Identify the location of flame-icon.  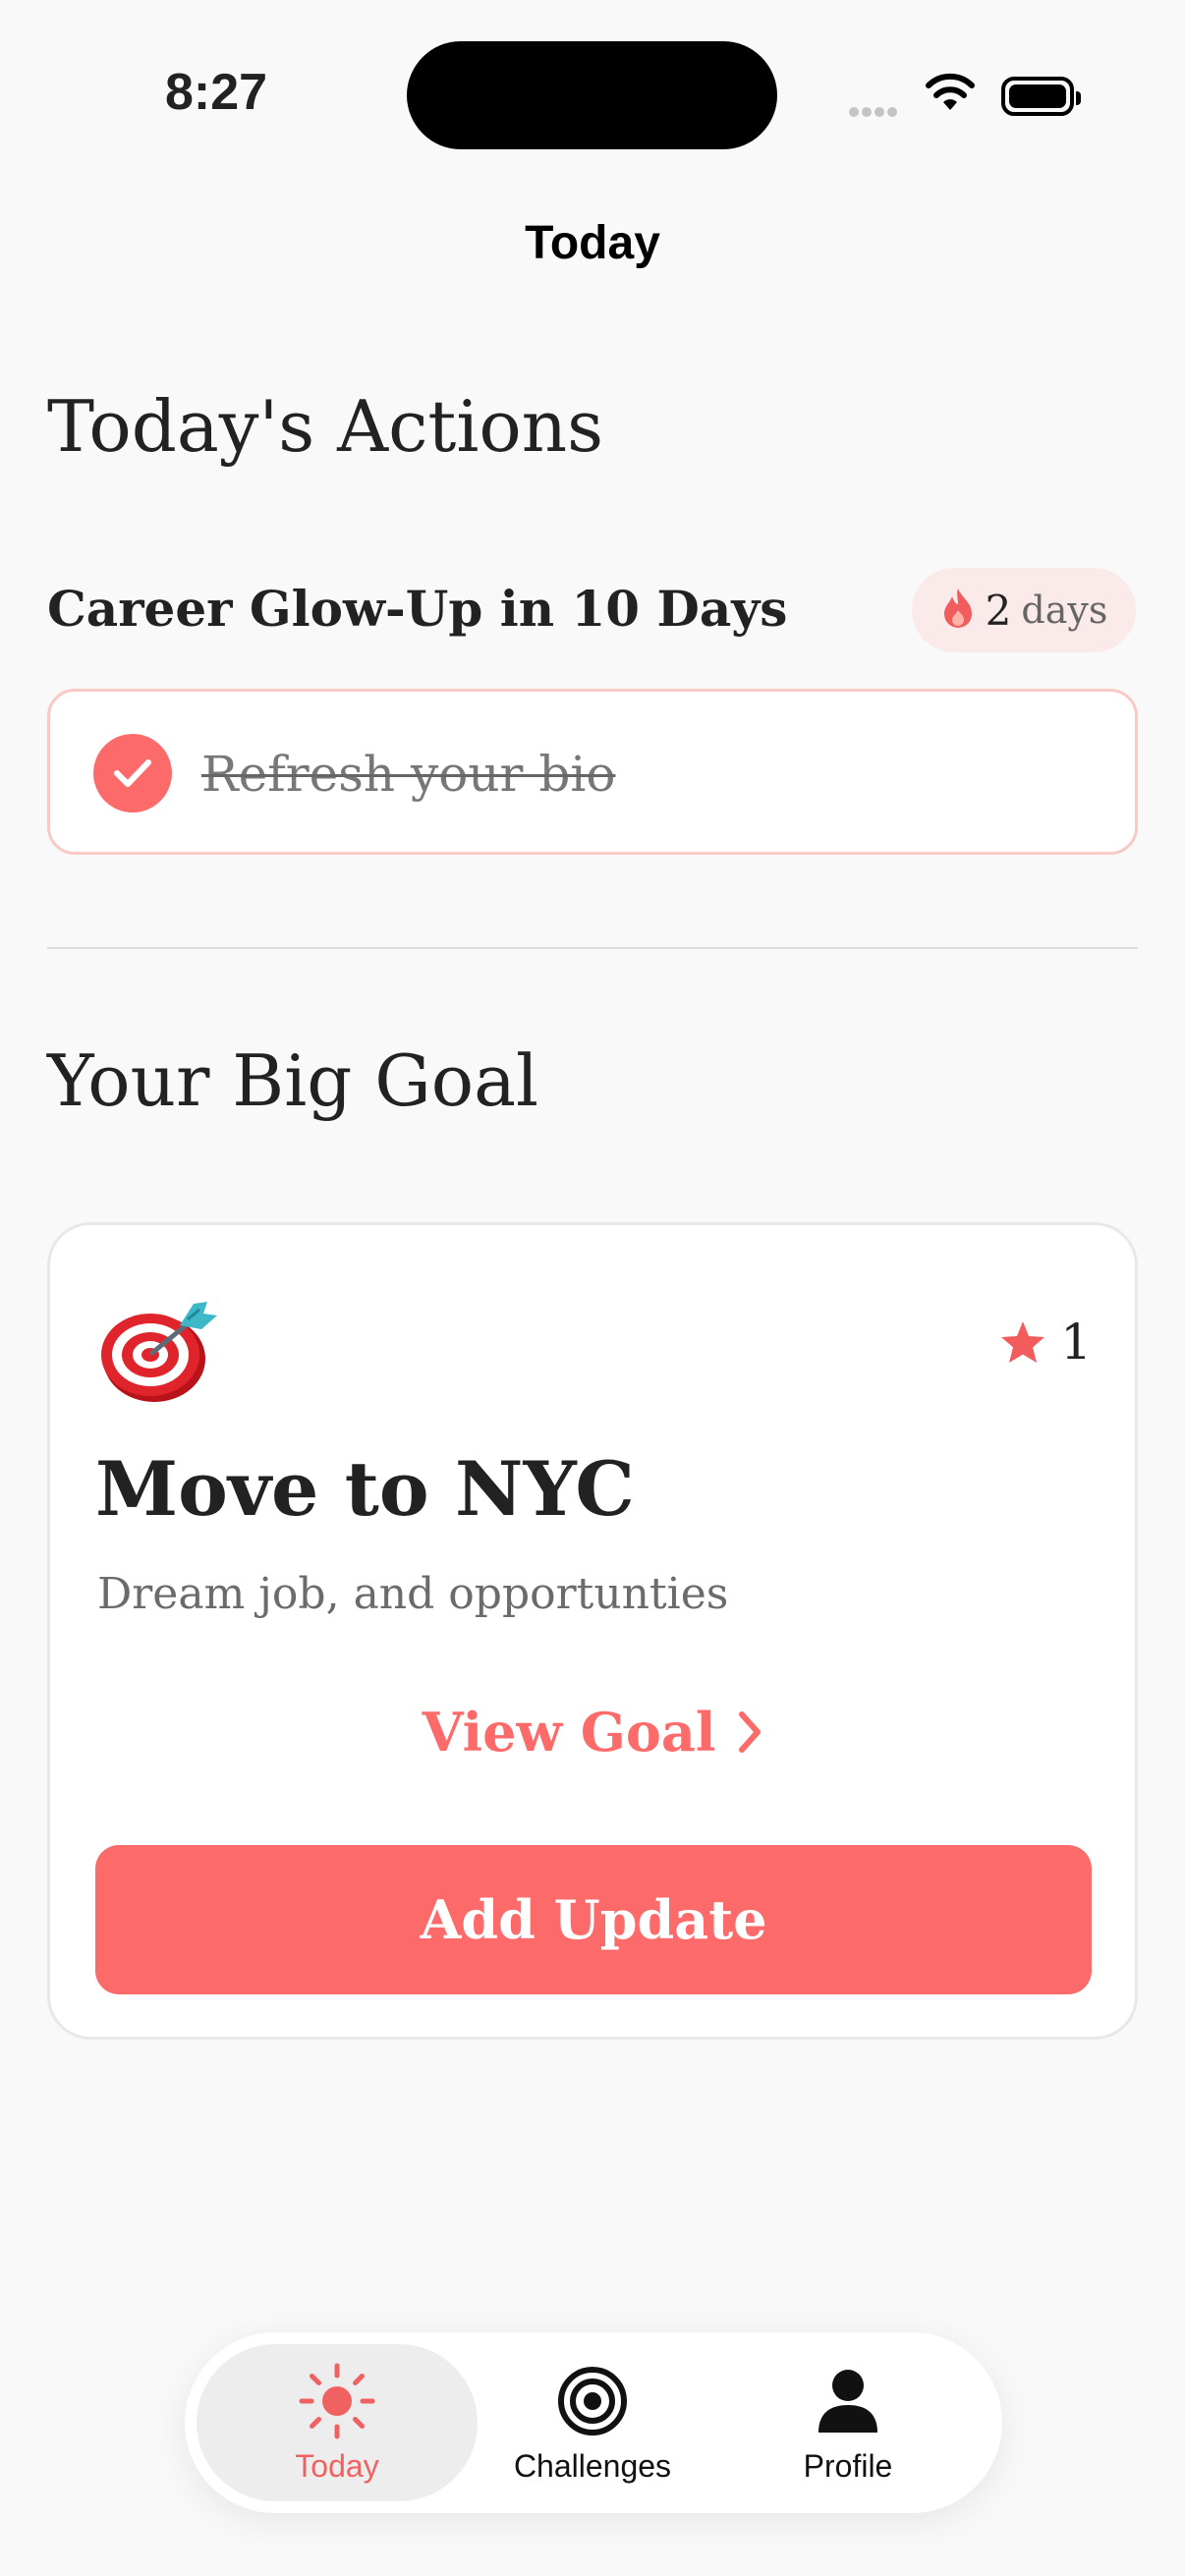
(958, 610).